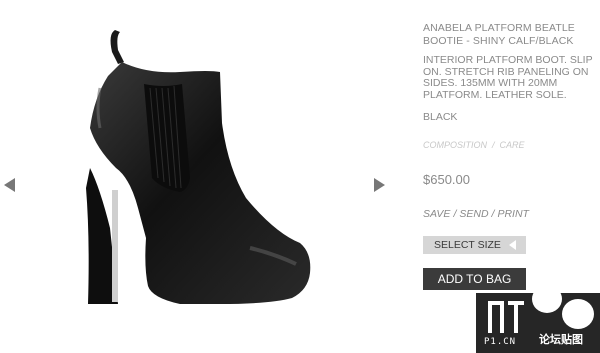 The height and width of the screenshot is (353, 600). Describe the element at coordinates (506, 317) in the screenshot. I see `watermark-logo-icon` at that location.